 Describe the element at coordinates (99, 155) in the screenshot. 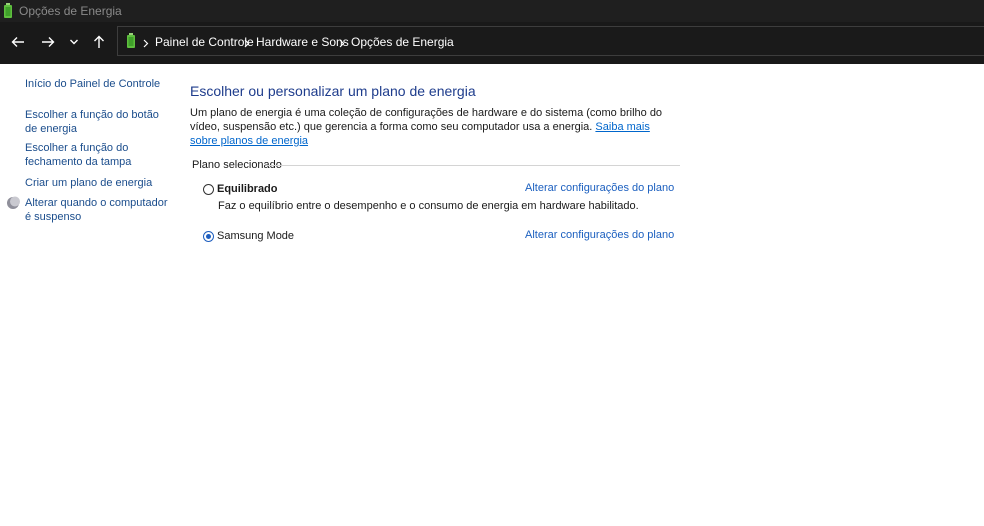

I see `sidebar-item-lid-close: Escolher a função do fechamento da tampa` at that location.